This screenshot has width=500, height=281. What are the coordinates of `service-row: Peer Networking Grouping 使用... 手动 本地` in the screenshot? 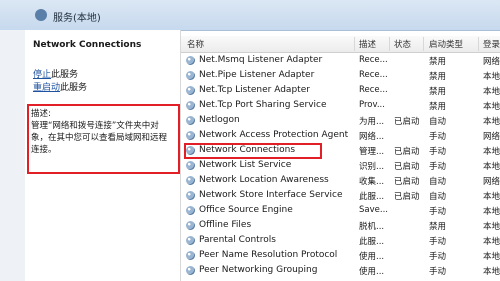 It's located at (340, 270).